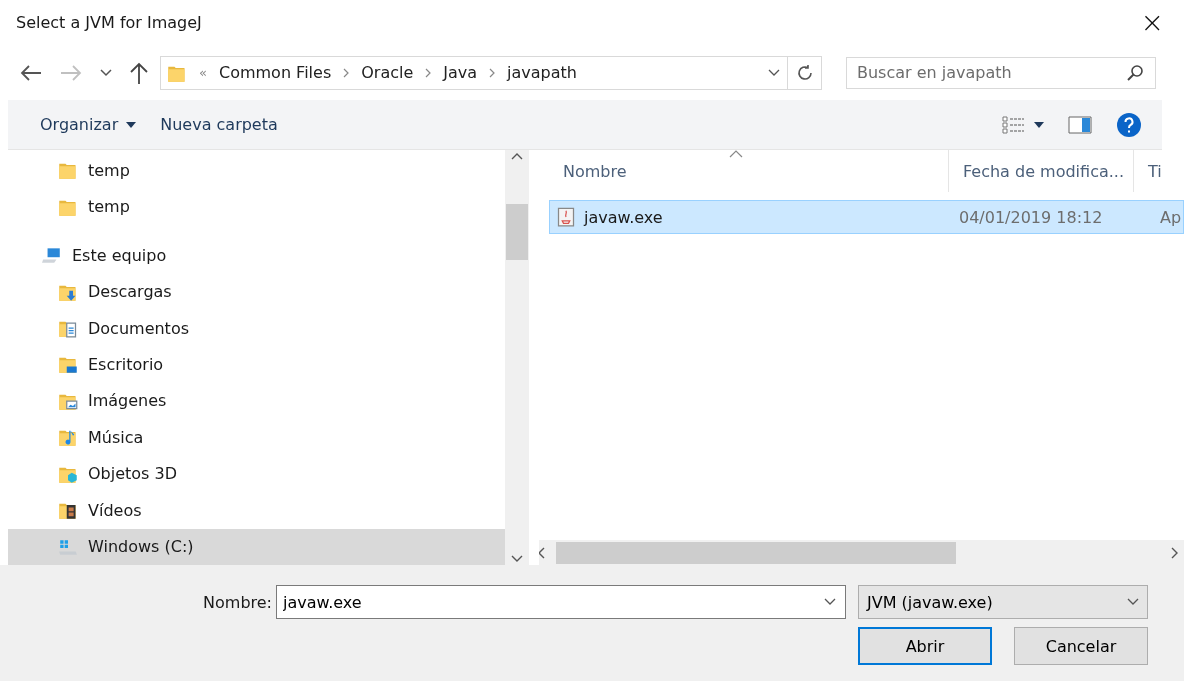 The width and height of the screenshot is (1184, 681). I want to click on open-button: Abrir, so click(925, 646).